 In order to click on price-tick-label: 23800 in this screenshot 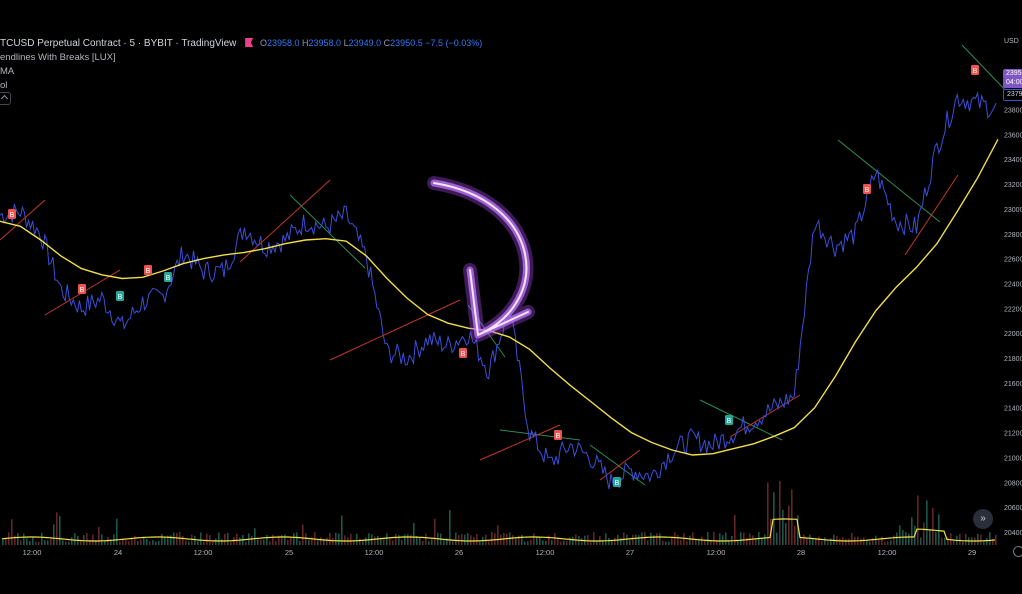, I will do `click(1013, 110)`.